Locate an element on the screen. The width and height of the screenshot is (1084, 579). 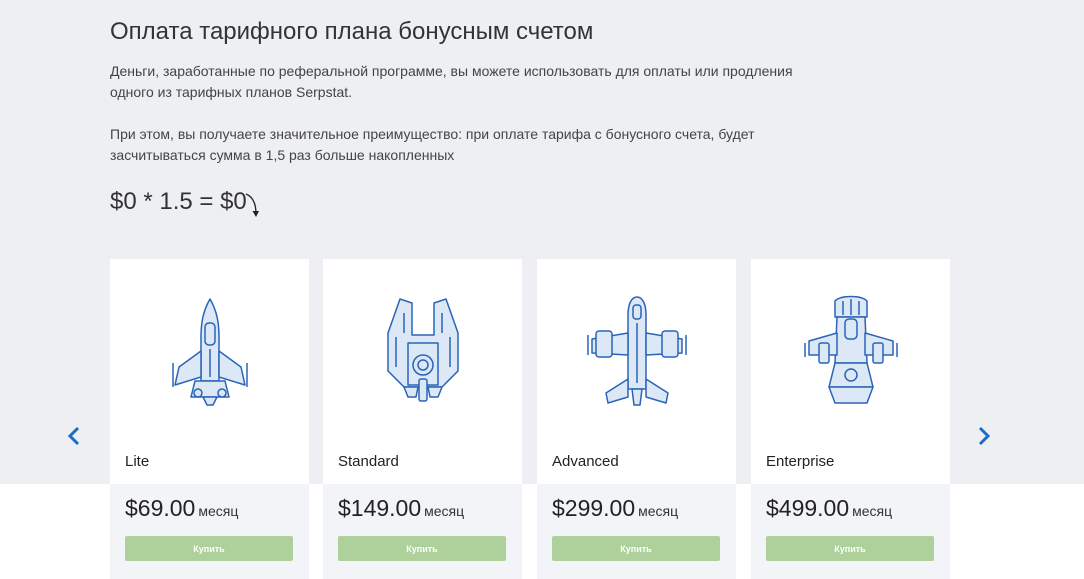
plan-price: $499.00 is located at coordinates (808, 508).